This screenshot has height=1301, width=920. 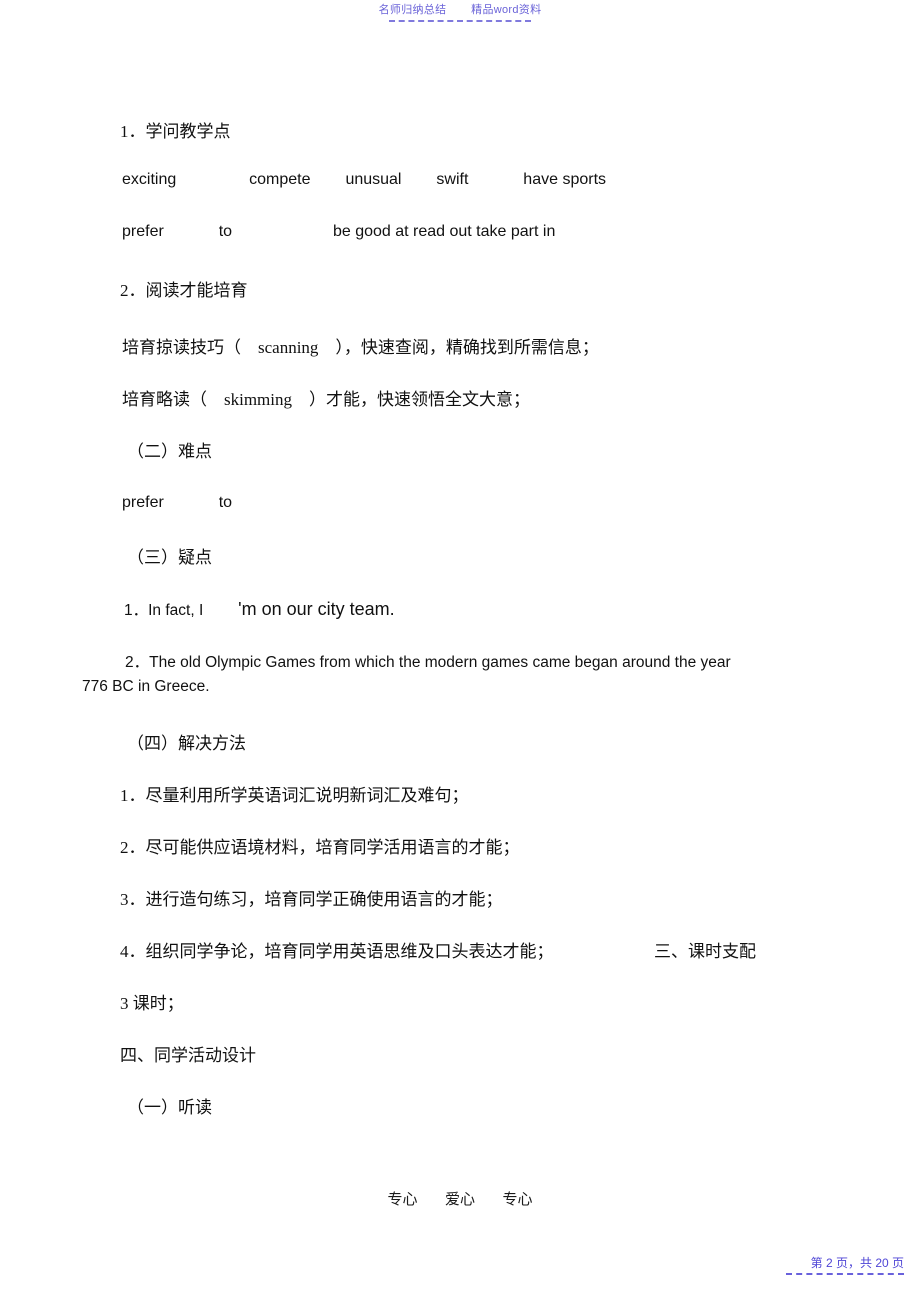 I want to click on heading-difficult-points: （二）难点, so click(x=169, y=449).